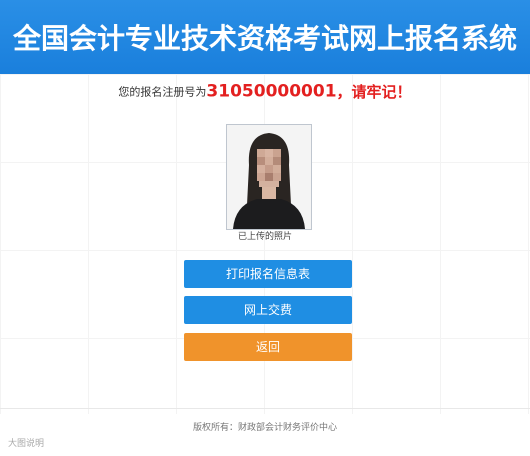 Image resolution: width=530 pixels, height=456 pixels. What do you see at coordinates (264, 428) in the screenshot?
I see `copyright-footer: 版权所有：财政部会计财务评价中心` at bounding box center [264, 428].